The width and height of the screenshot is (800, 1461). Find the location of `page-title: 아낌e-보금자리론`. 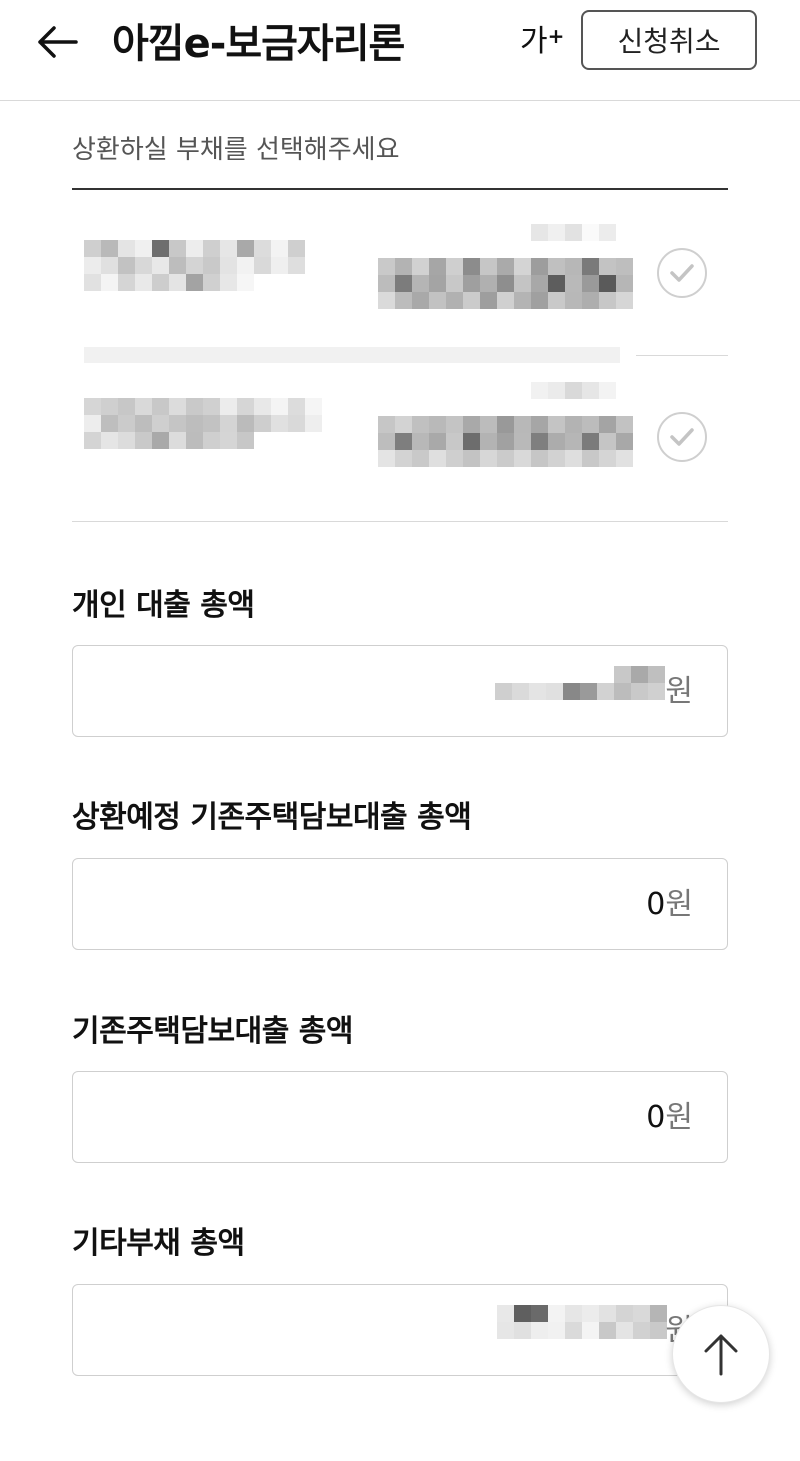

page-title: 아낌e-보금자리론 is located at coordinates (258, 44).